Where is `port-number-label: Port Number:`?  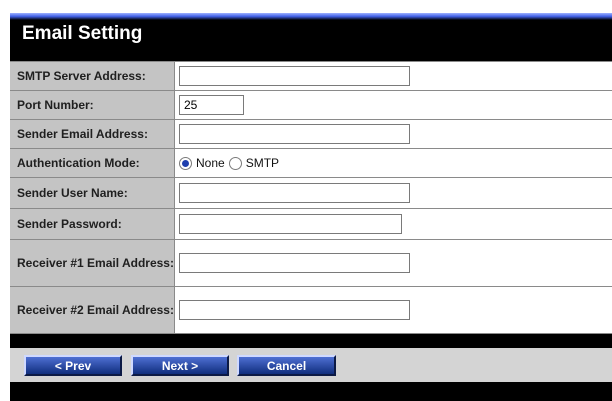
port-number-label: Port Number: is located at coordinates (92, 105).